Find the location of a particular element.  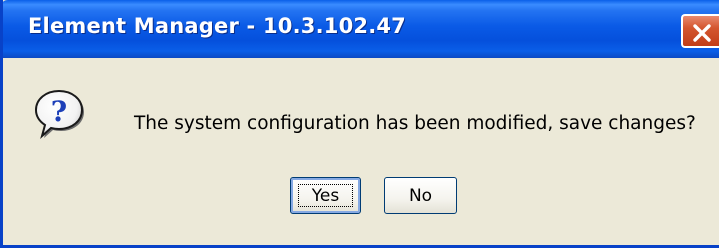

no-button: No is located at coordinates (420, 195).